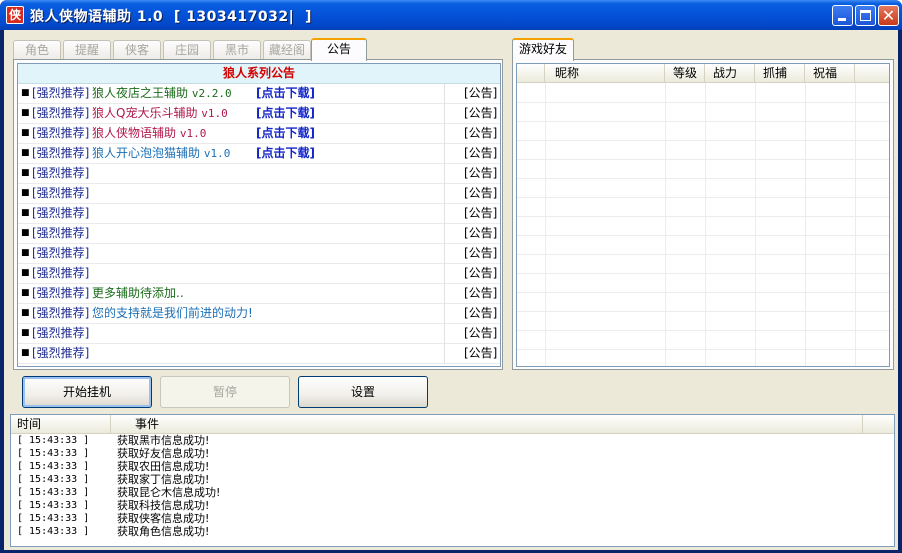  I want to click on tab-announcement: 公告, so click(339, 49).